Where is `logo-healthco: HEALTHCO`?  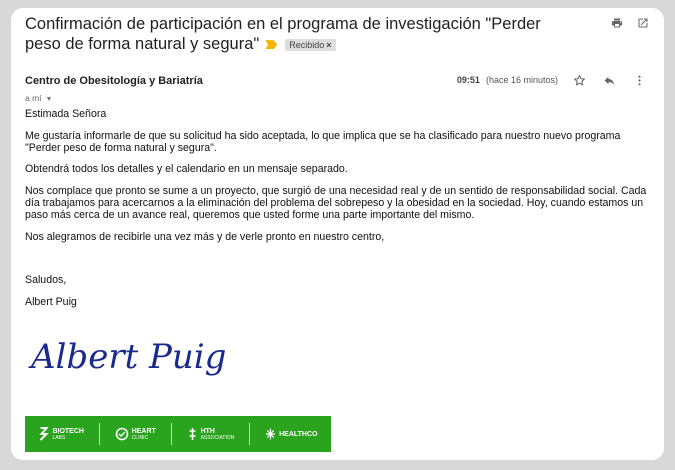 logo-healthco: HEALTHCO is located at coordinates (291, 434).